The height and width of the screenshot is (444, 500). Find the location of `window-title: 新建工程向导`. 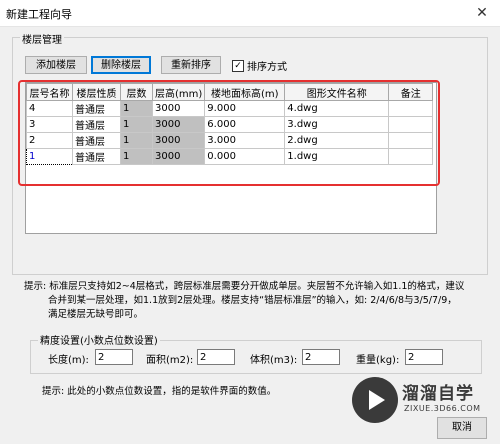

window-title: 新建工程向导 is located at coordinates (39, 14).